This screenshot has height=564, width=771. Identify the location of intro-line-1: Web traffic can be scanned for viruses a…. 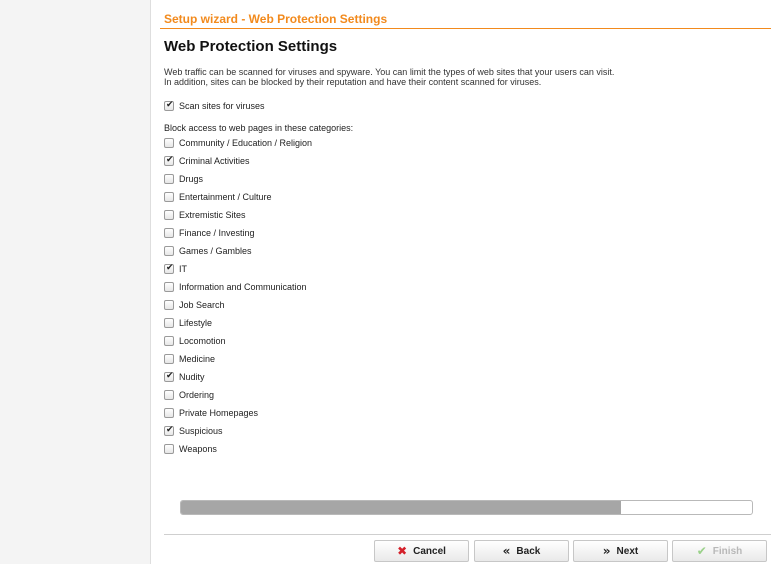
(389, 72).